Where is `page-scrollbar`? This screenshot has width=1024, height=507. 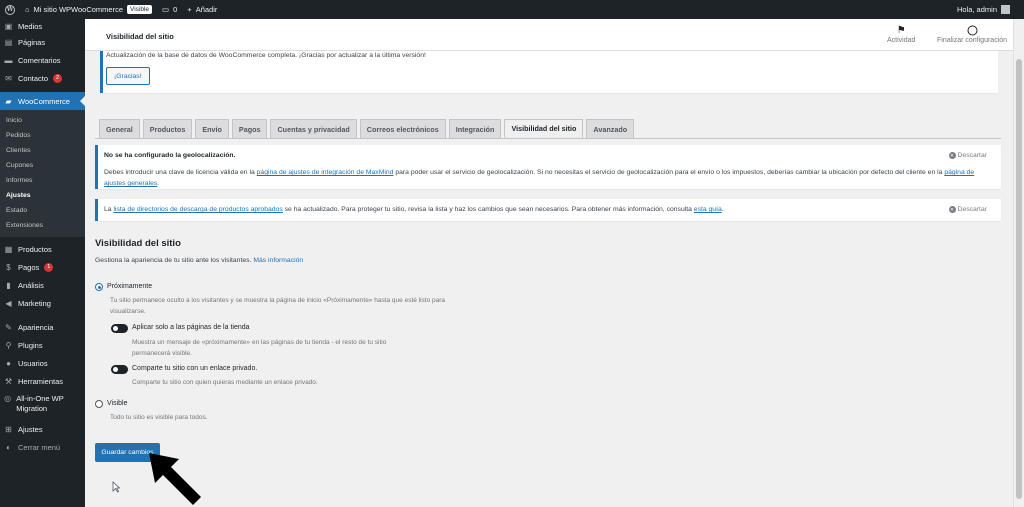 page-scrollbar is located at coordinates (1018, 263).